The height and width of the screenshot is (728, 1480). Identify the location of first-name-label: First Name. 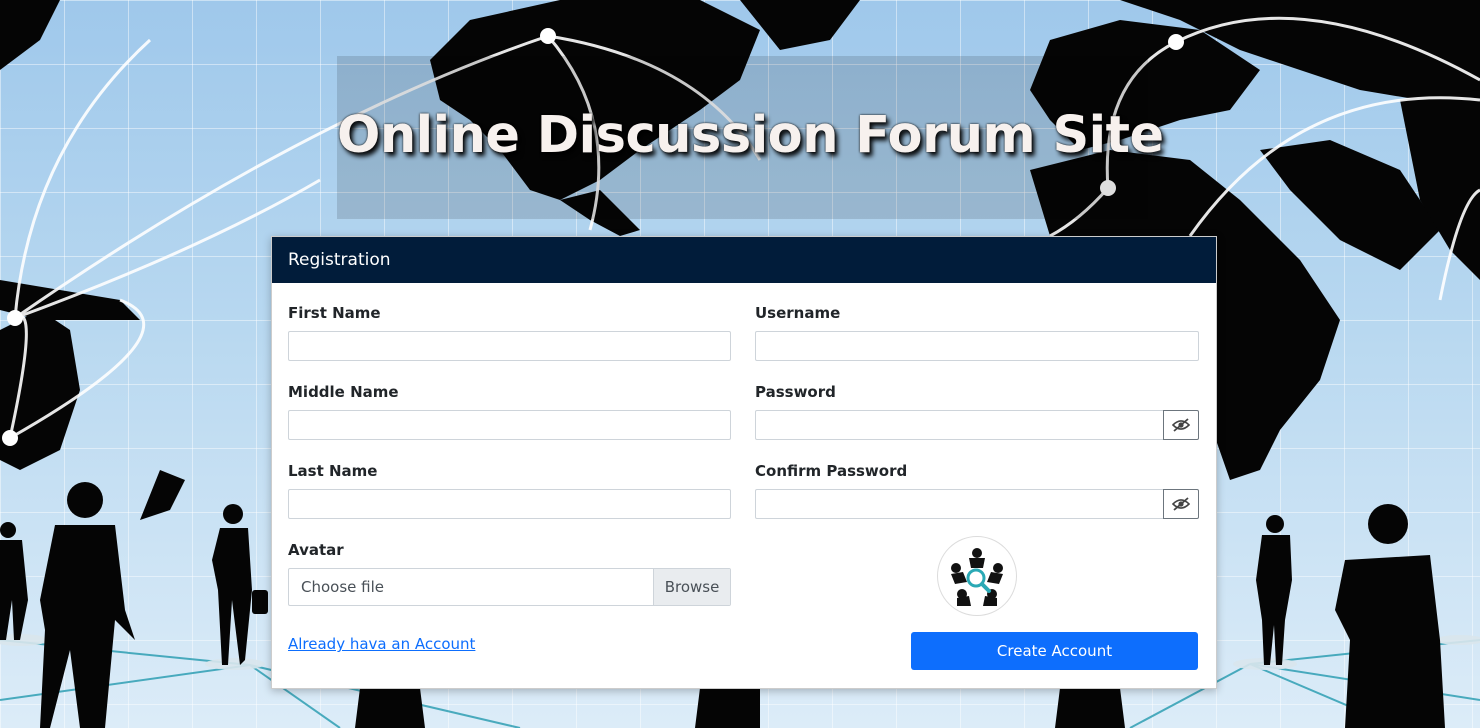
(334, 313).